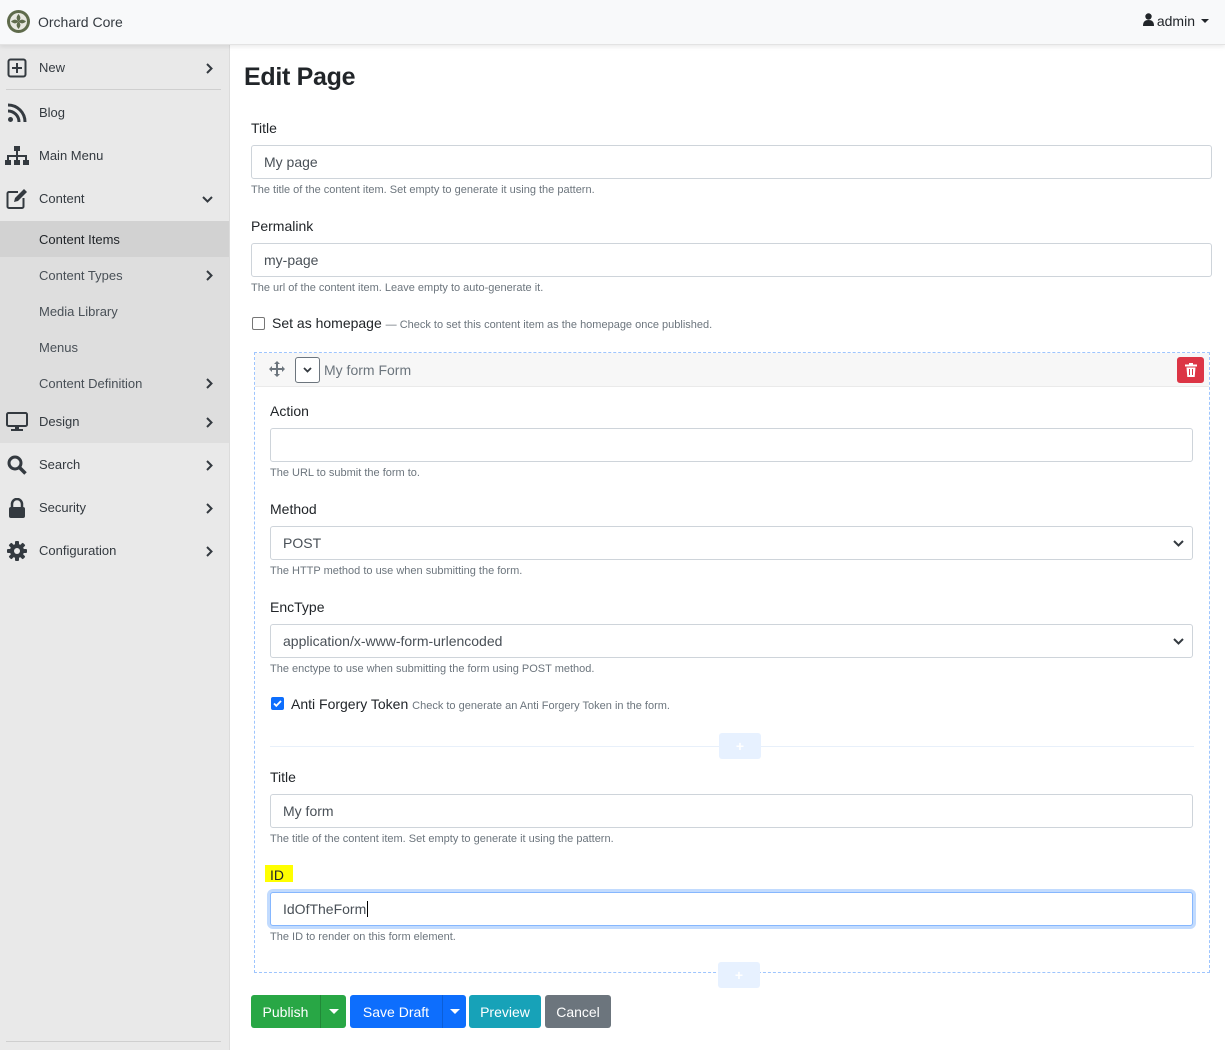  I want to click on app-name: Orchard Core, so click(80, 21).